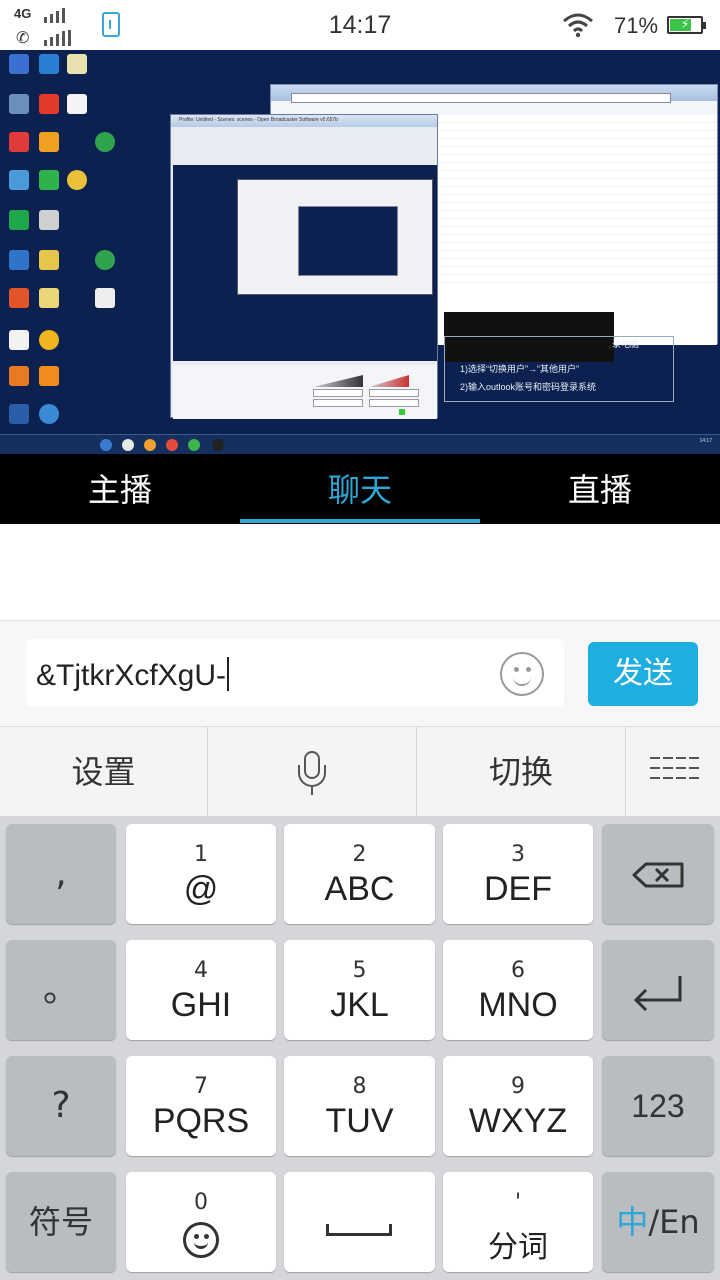  Describe the element at coordinates (675, 772) in the screenshot. I see `keyboard-layout-icon` at that location.